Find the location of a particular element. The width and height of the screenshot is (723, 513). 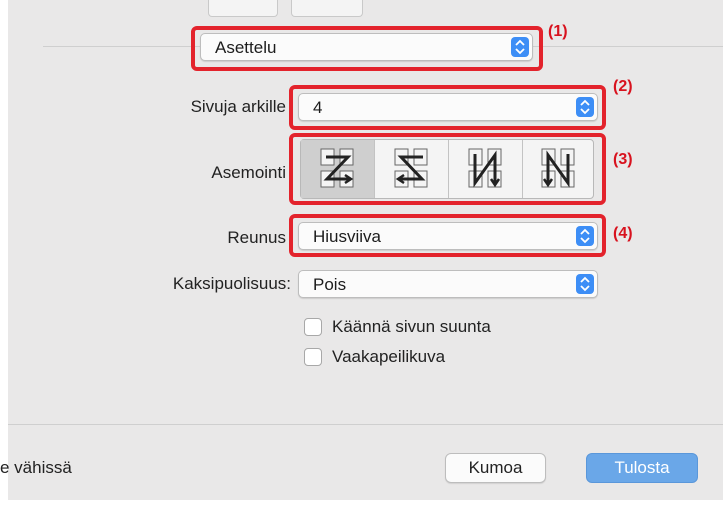

two-sided-popup: Pois is located at coordinates (448, 284).